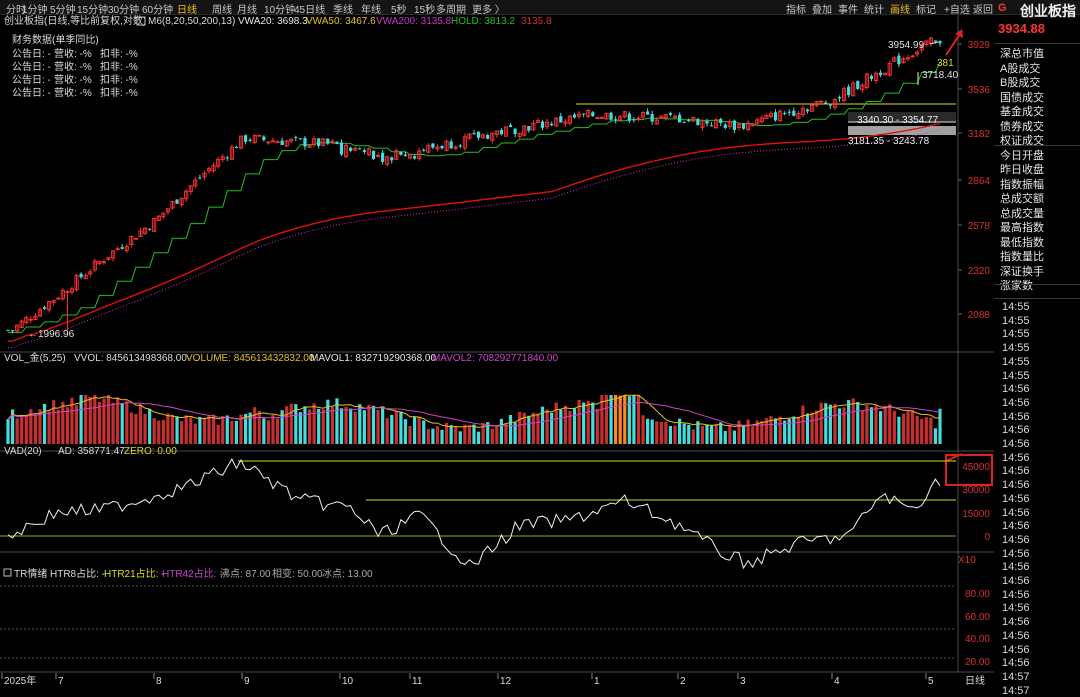  What do you see at coordinates (20, 680) in the screenshot?
I see `date-tick: 2025年` at bounding box center [20, 680].